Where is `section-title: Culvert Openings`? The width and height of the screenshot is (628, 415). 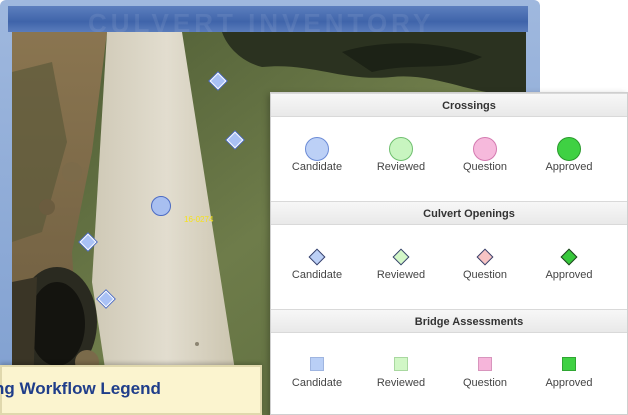 section-title: Culvert Openings is located at coordinates (449, 213).